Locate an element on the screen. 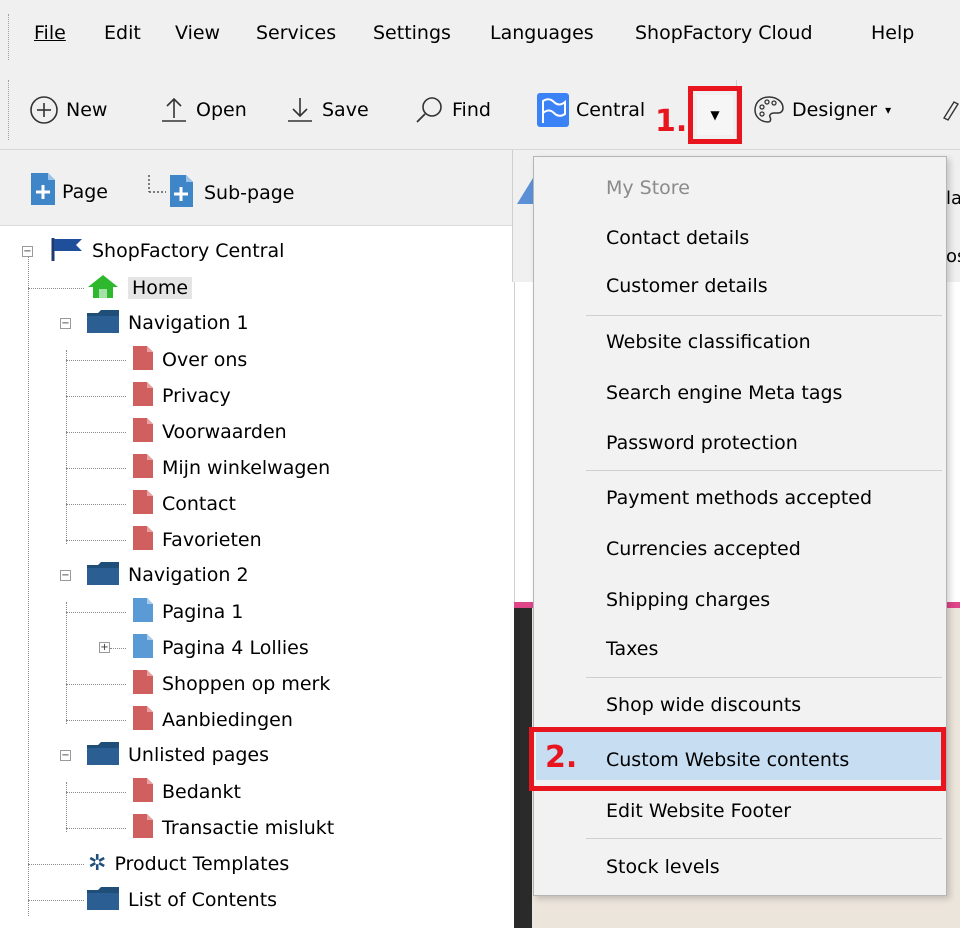  tree-item-label: Over ons is located at coordinates (205, 360).